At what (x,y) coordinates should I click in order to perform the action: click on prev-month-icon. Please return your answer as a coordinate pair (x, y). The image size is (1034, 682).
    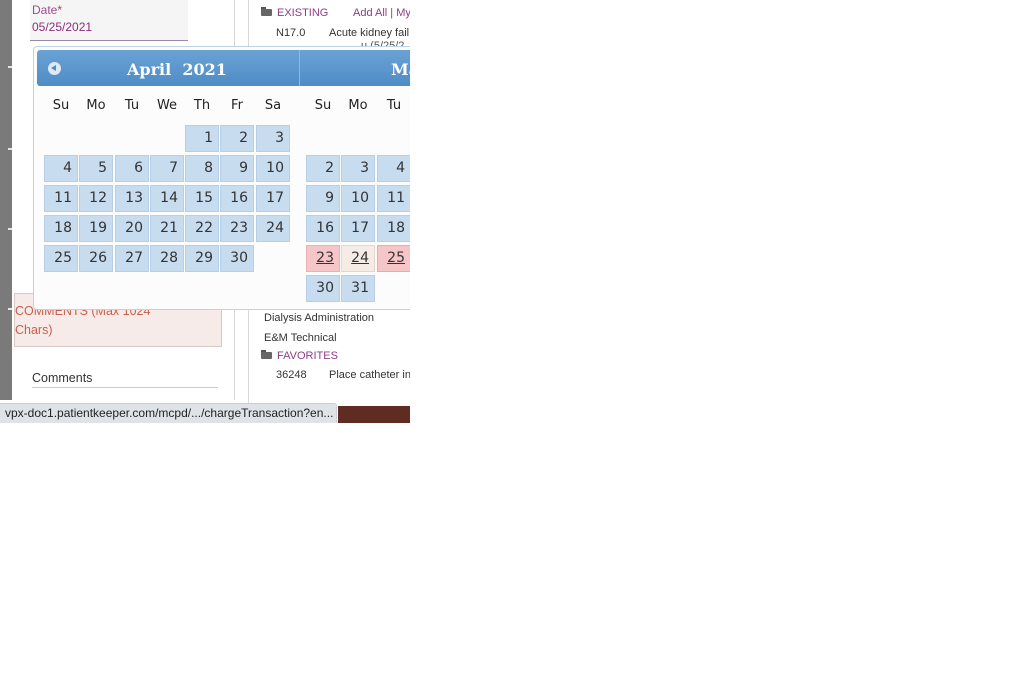
    Looking at the image, I should click on (54, 68).